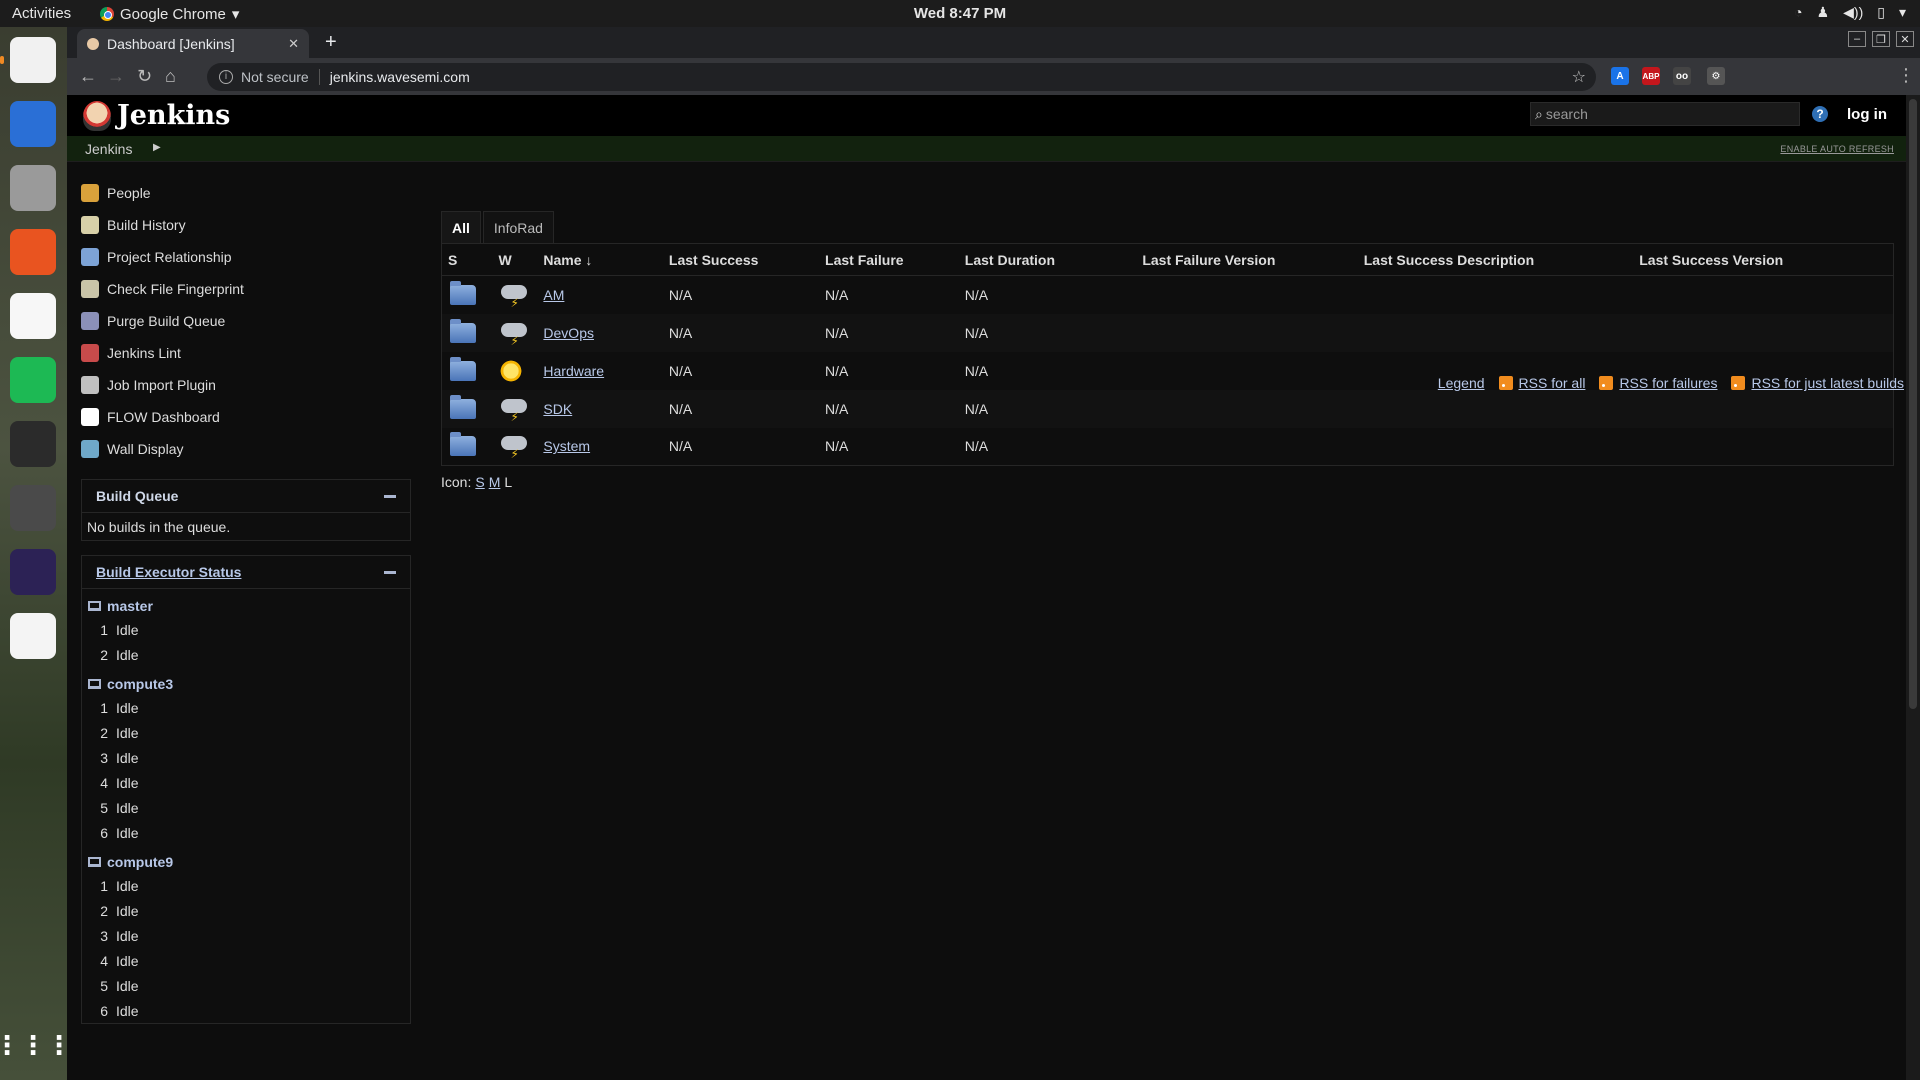 The width and height of the screenshot is (1920, 1080). What do you see at coordinates (246, 756) in the screenshot?
I see `executor-node: compute3 1 Idle 2 Idle 3 Idle 4 Idle 5 Idle 6 Idle` at bounding box center [246, 756].